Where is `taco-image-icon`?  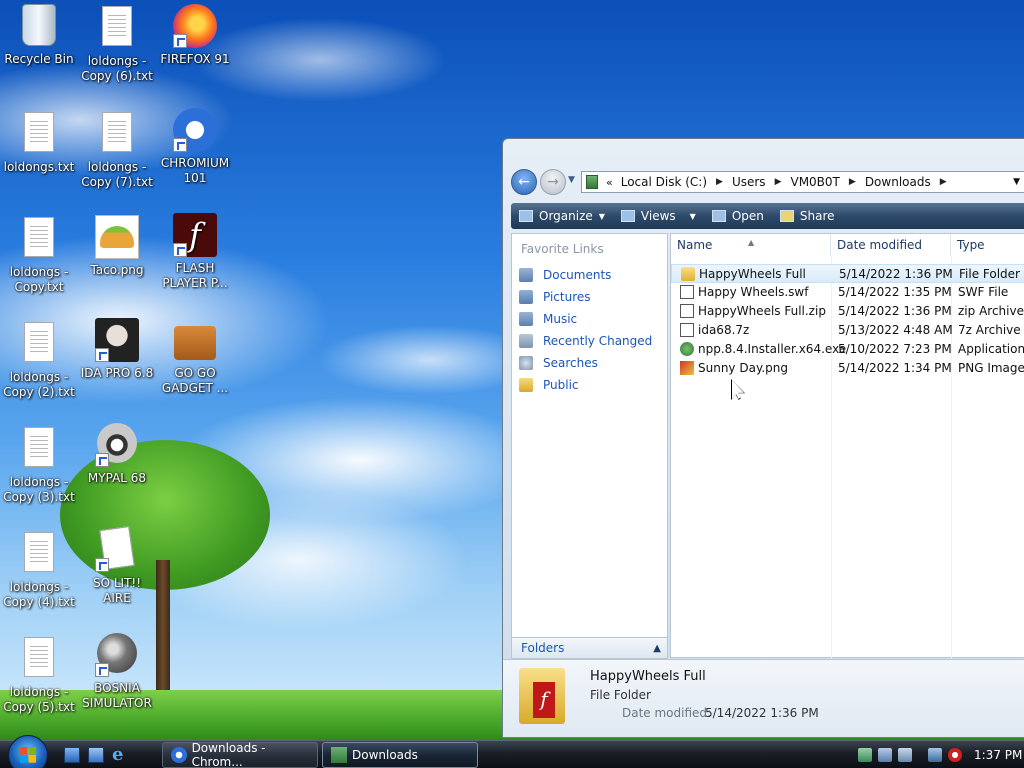
taco-image-icon is located at coordinates (117, 237).